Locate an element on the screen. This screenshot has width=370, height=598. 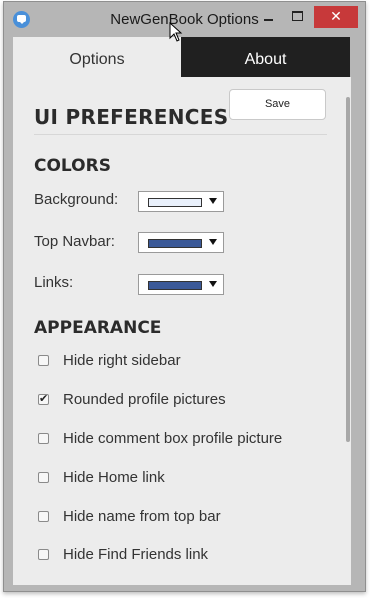
scrollbar is located at coordinates (348, 331).